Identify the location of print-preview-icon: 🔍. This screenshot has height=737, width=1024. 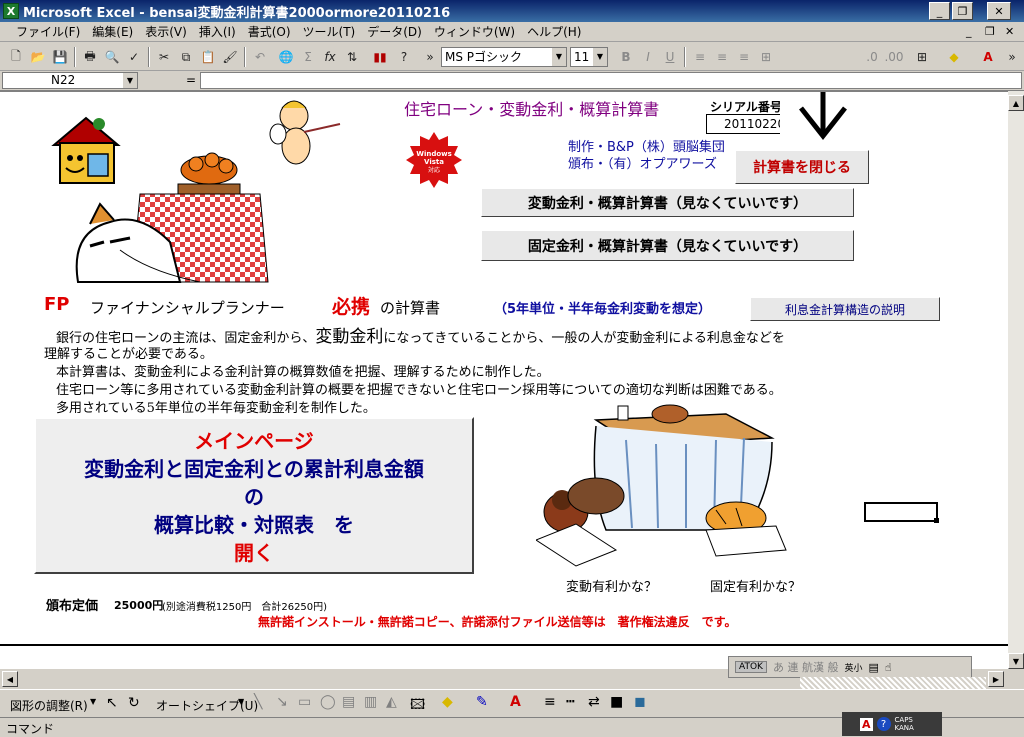
(112, 57).